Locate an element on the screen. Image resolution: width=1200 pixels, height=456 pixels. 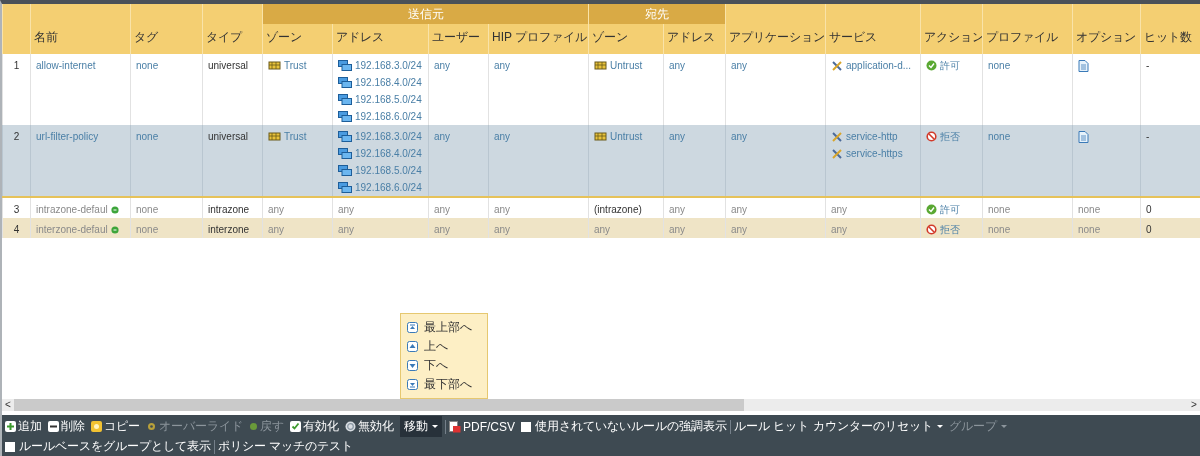
cell-text: 4 is located at coordinates (16, 229).